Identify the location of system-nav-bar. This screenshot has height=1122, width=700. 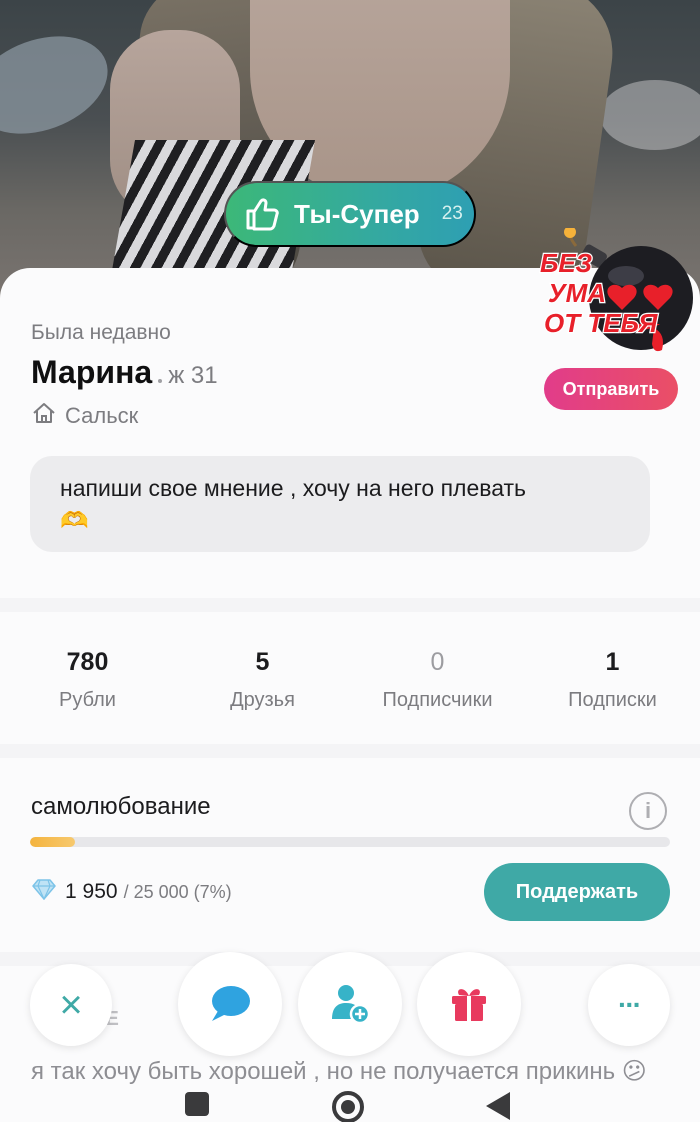
(350, 1105).